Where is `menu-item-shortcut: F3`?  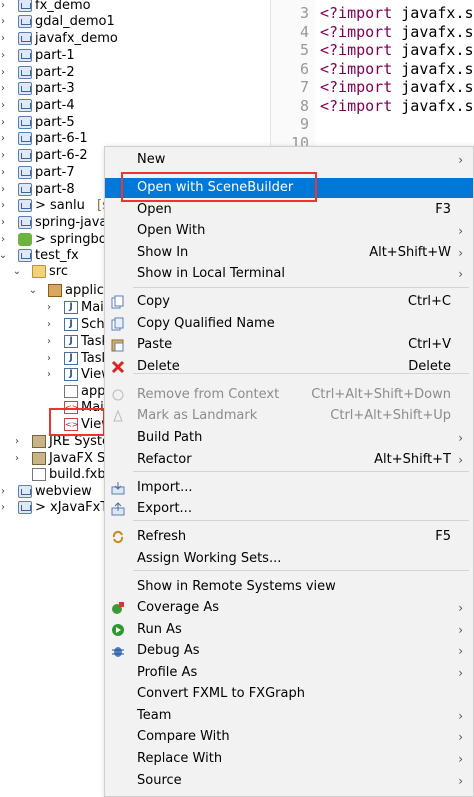 menu-item-shortcut: F3 is located at coordinates (443, 209).